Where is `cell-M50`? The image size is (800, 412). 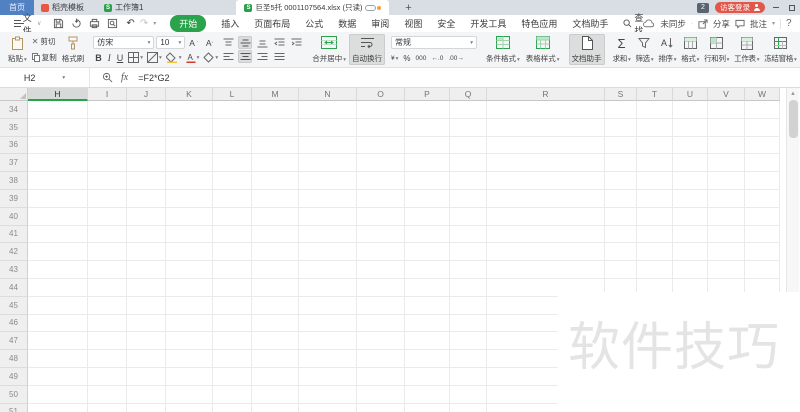 cell-M50 is located at coordinates (275, 394).